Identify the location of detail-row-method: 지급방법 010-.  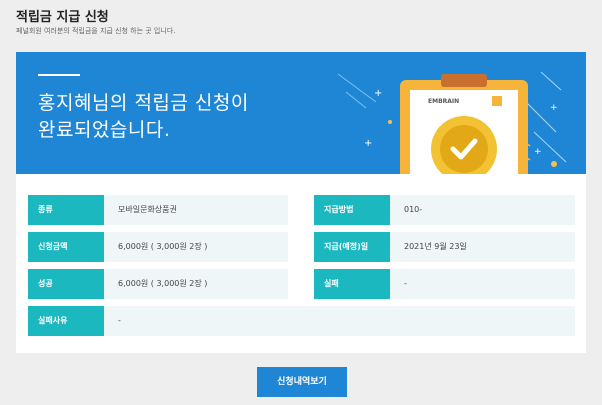
(444, 210).